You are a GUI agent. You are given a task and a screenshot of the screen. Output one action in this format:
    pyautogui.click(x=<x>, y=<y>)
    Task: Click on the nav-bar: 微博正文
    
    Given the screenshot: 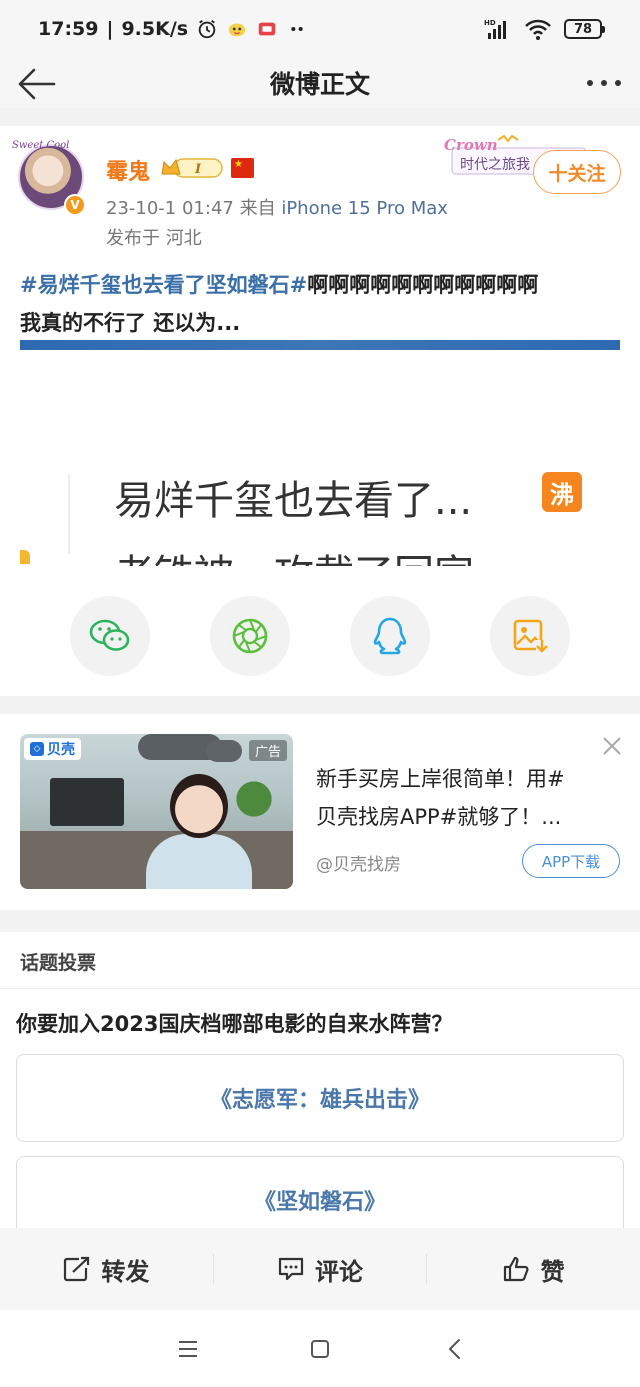 What is the action you would take?
    pyautogui.click(x=320, y=83)
    